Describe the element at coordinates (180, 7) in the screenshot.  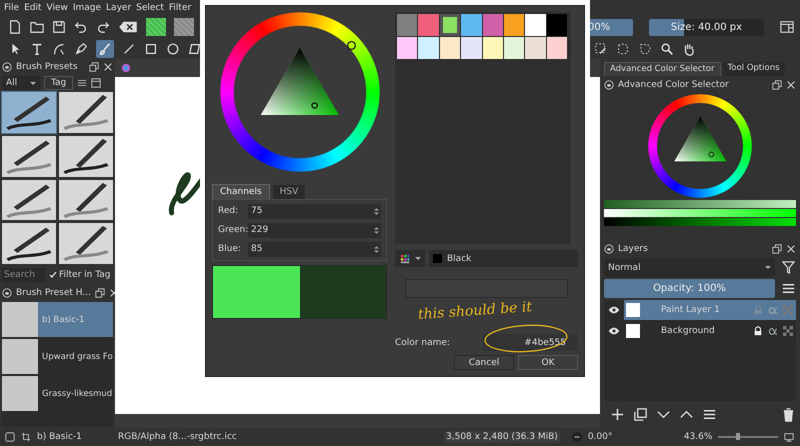
I see `menu-item: Filter` at that location.